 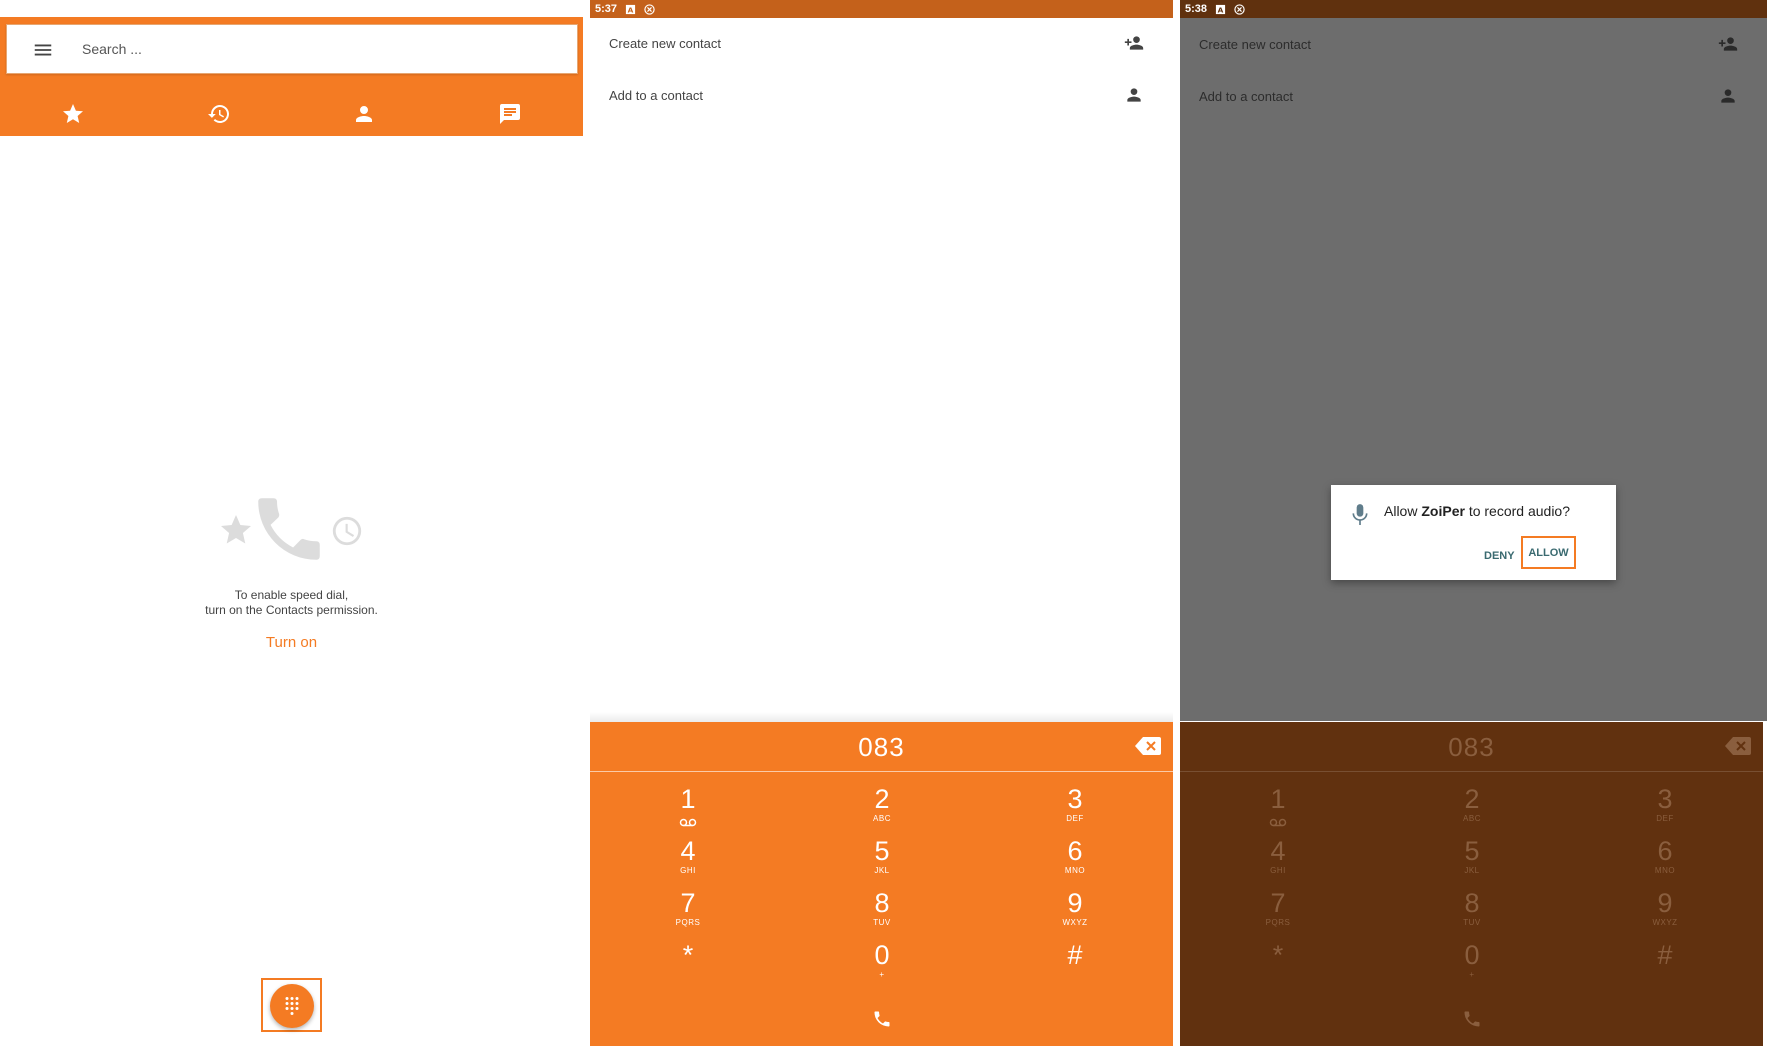 I want to click on key-digit: 0, so click(x=882, y=955).